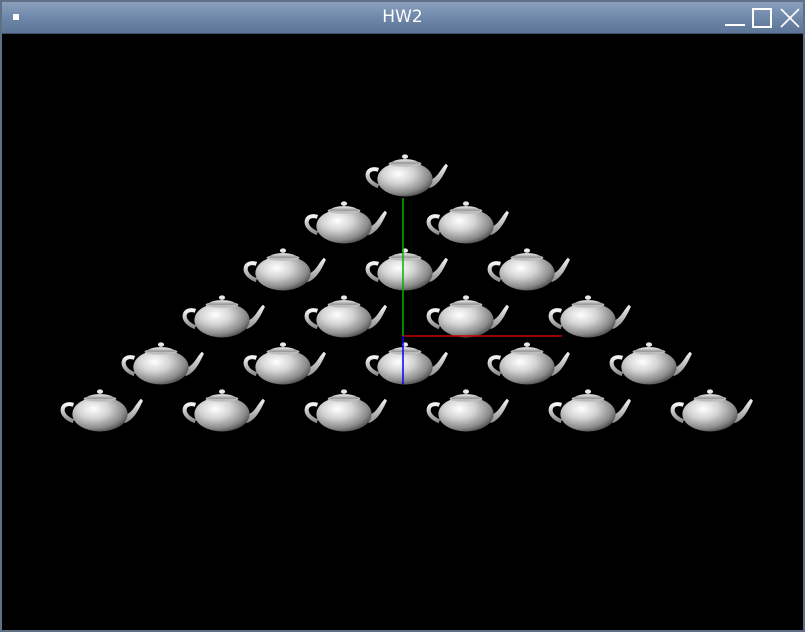 The image size is (805, 632). I want to click on title-bar: HW2, so click(402, 18).